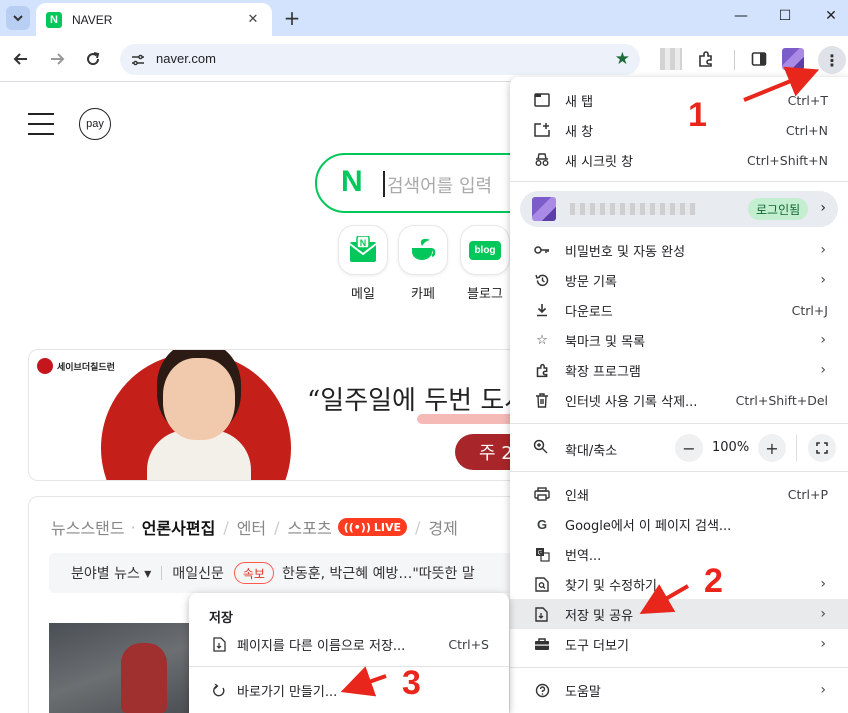  I want to click on menu-zoom: 확대/축소 − 100% +, so click(679, 448).